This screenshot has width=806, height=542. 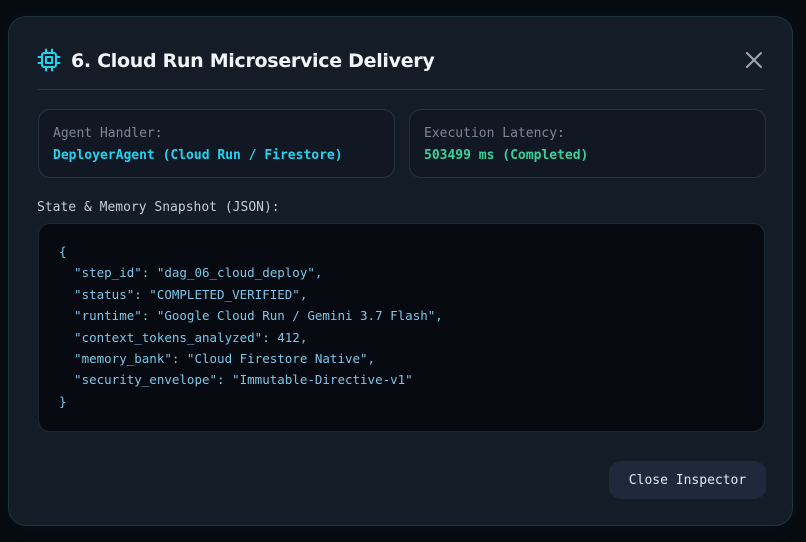 I want to click on execution-latency-label: Execution Latency:, so click(x=494, y=133).